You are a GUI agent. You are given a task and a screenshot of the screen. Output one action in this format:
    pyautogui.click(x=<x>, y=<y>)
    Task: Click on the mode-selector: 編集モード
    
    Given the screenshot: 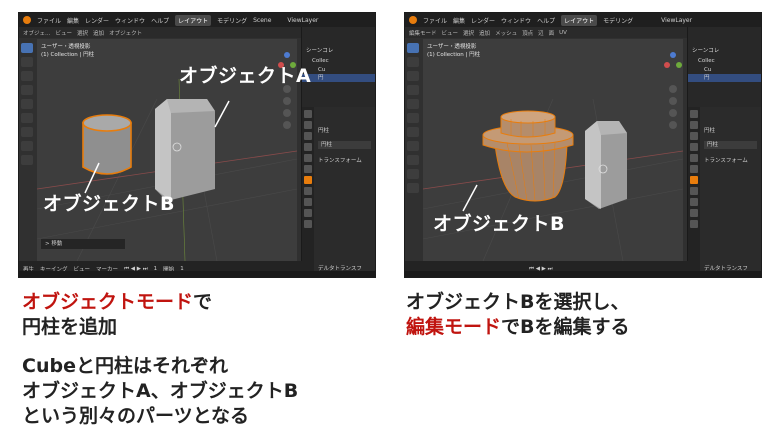 What is the action you would take?
    pyautogui.click(x=423, y=33)
    